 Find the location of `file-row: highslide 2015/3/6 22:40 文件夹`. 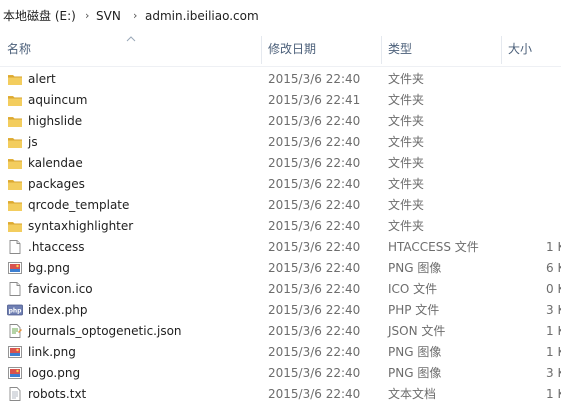

file-row: highslide 2015/3/6 22:40 文件夹 is located at coordinates (280, 120).